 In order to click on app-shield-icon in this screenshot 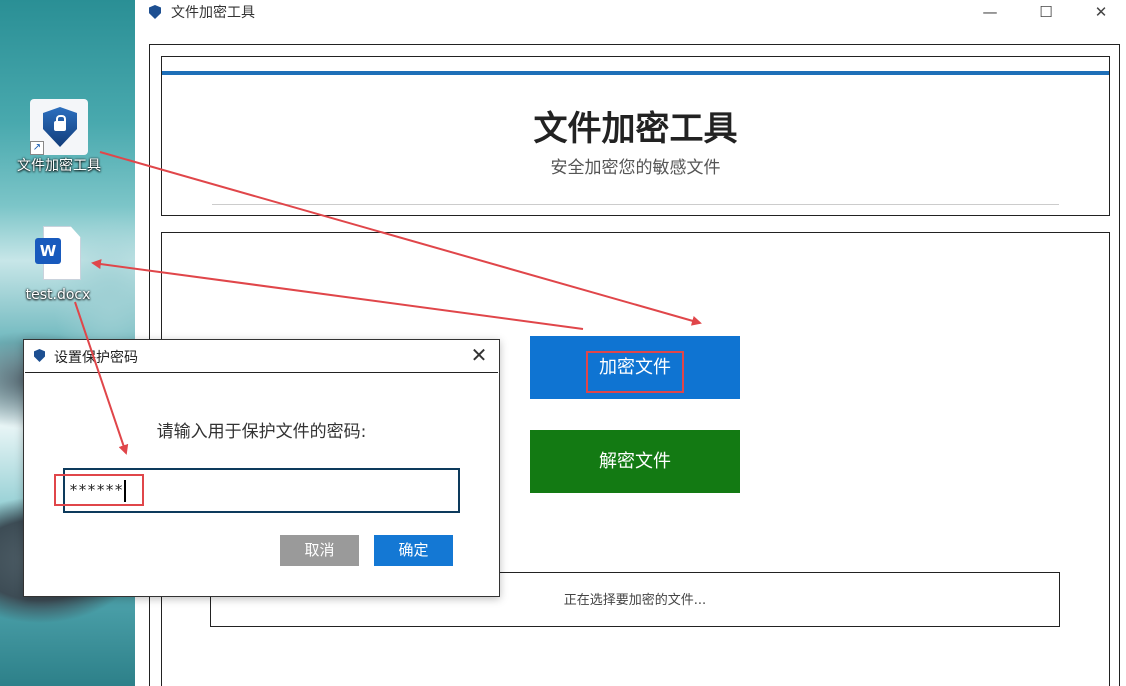, I will do `click(155, 12)`.